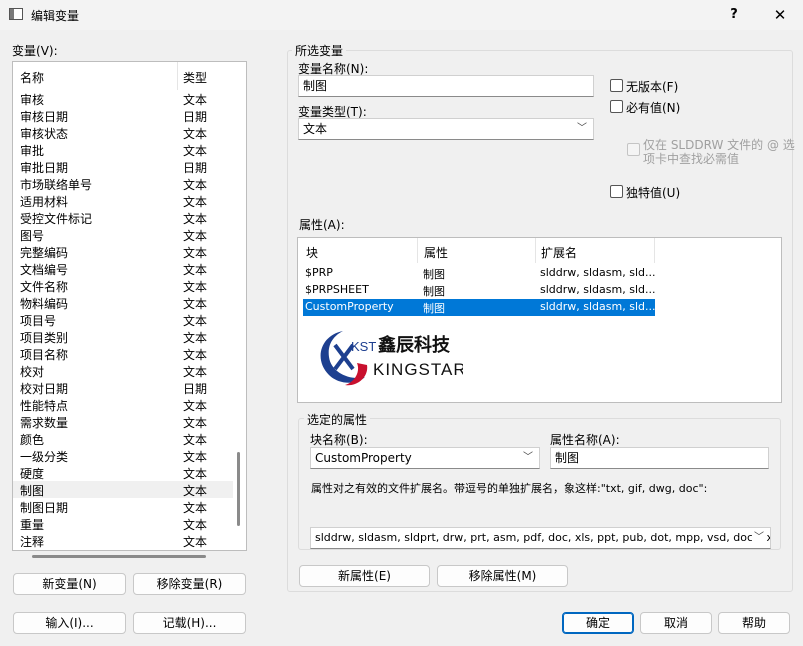 The height and width of the screenshot is (646, 803). Describe the element at coordinates (123, 183) in the screenshot. I see `list-item: 市场联络单号 文本` at that location.